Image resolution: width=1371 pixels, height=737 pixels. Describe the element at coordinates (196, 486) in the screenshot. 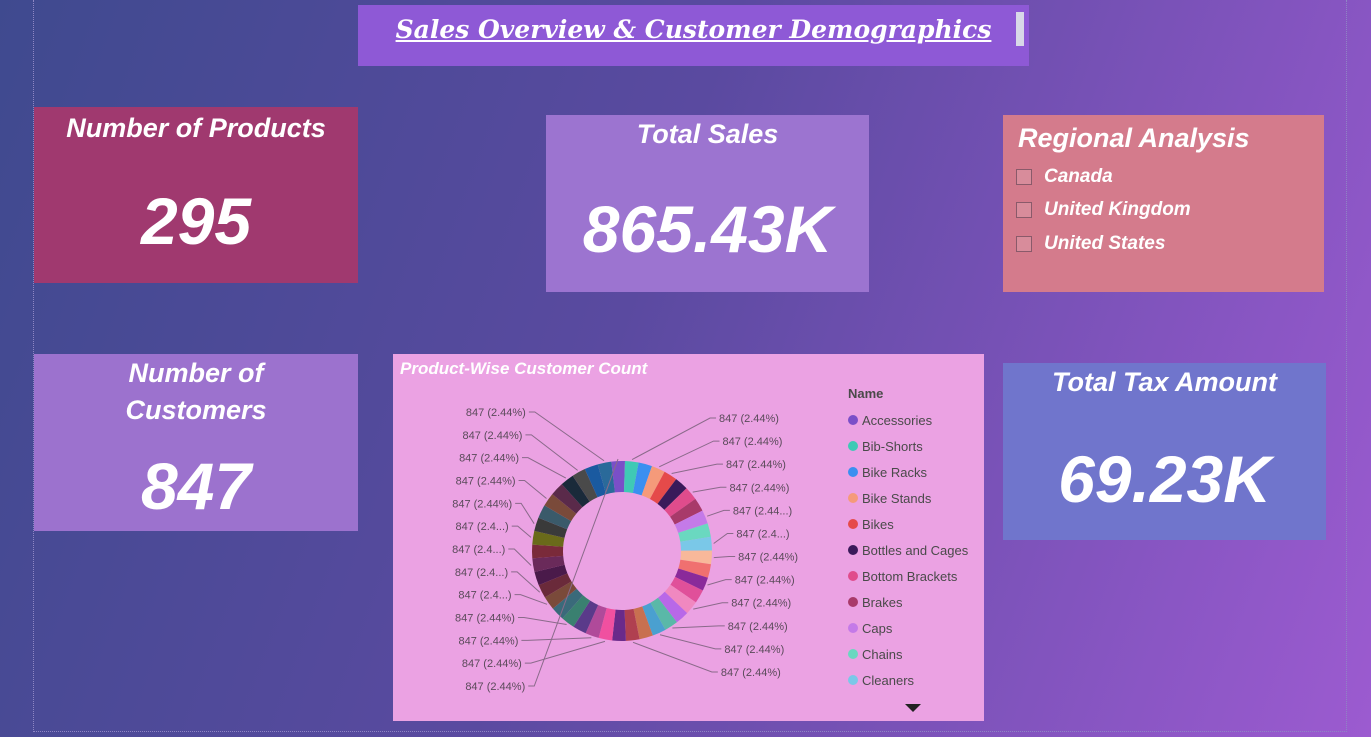

I see `customers-card-value: 847` at that location.